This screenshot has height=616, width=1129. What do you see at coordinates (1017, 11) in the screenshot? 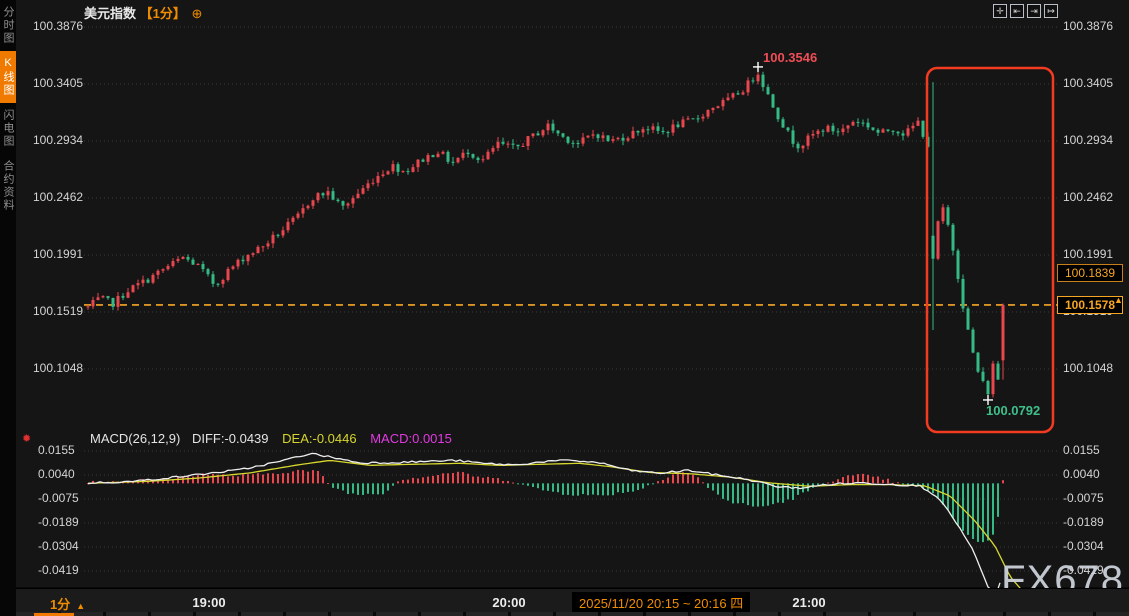
I see `compress-left-icon: ⇤` at bounding box center [1017, 11].